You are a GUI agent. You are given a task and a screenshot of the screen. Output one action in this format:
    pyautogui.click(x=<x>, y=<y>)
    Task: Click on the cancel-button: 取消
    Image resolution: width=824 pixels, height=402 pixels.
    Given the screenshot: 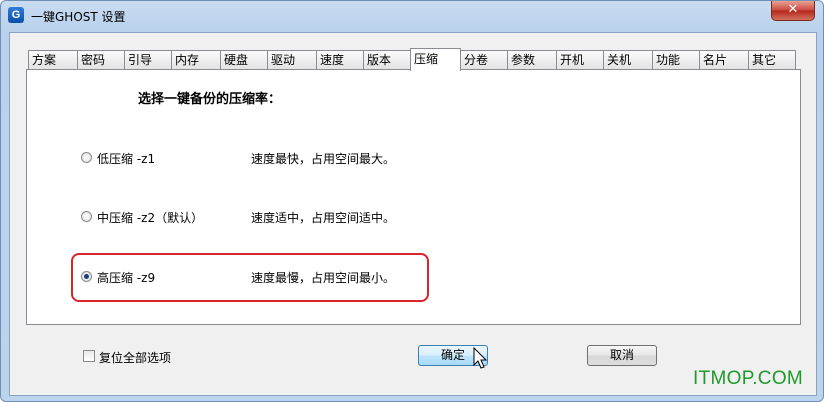 What is the action you would take?
    pyautogui.click(x=622, y=355)
    